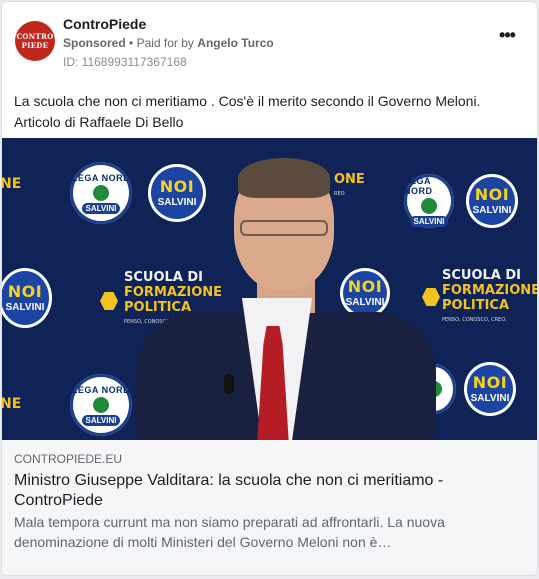 This screenshot has width=539, height=579. I want to click on alberto-da-giussano-icon, so click(101, 192).